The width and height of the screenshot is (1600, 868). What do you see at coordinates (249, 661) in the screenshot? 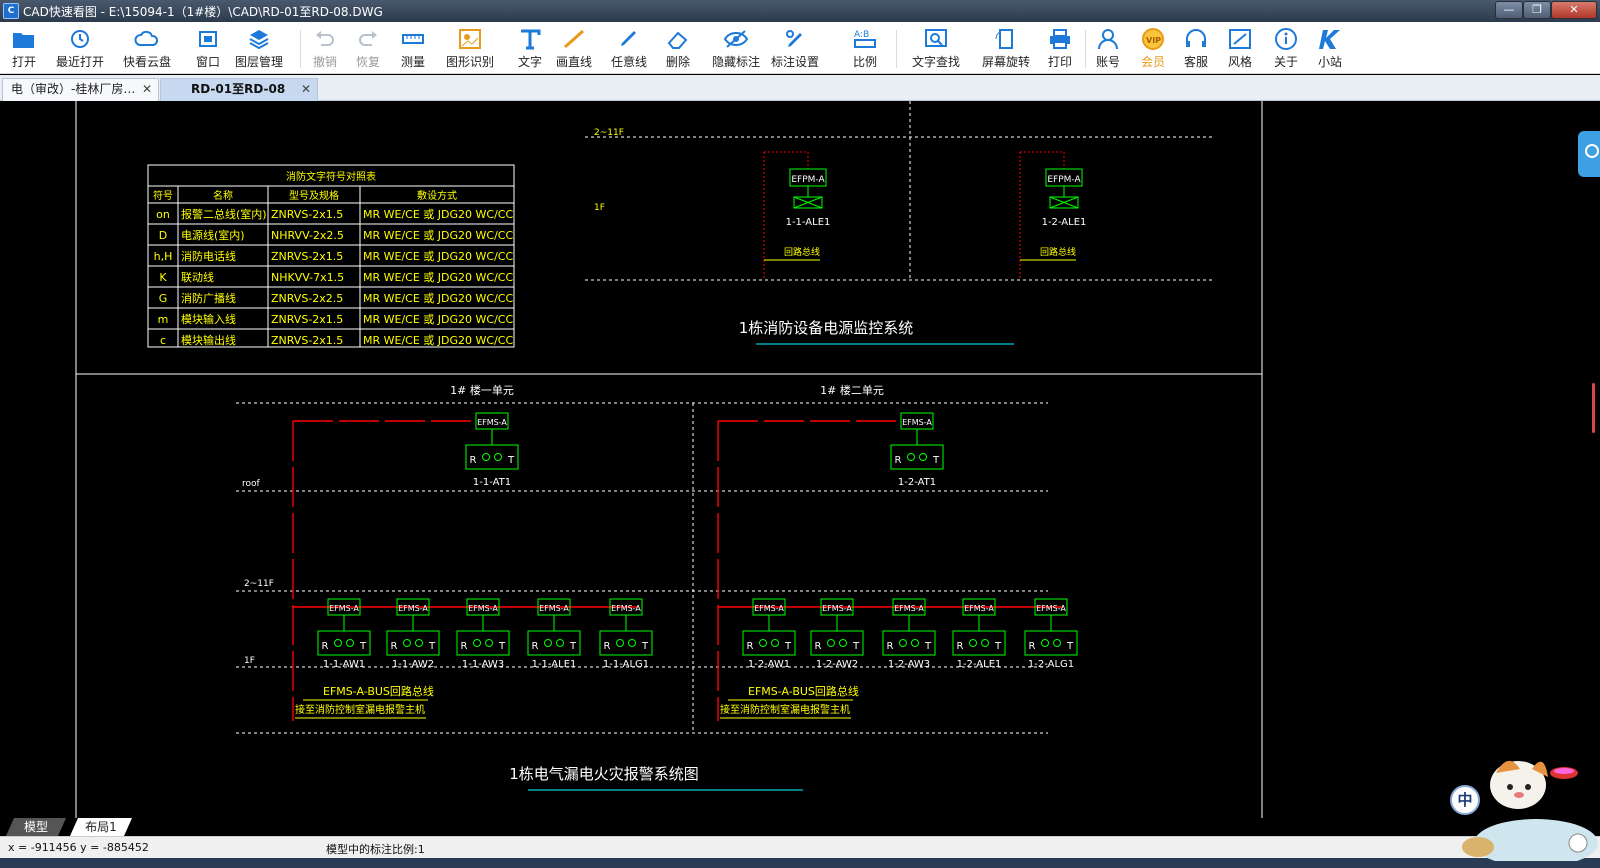
I see `floor-label: 1F` at bounding box center [249, 661].